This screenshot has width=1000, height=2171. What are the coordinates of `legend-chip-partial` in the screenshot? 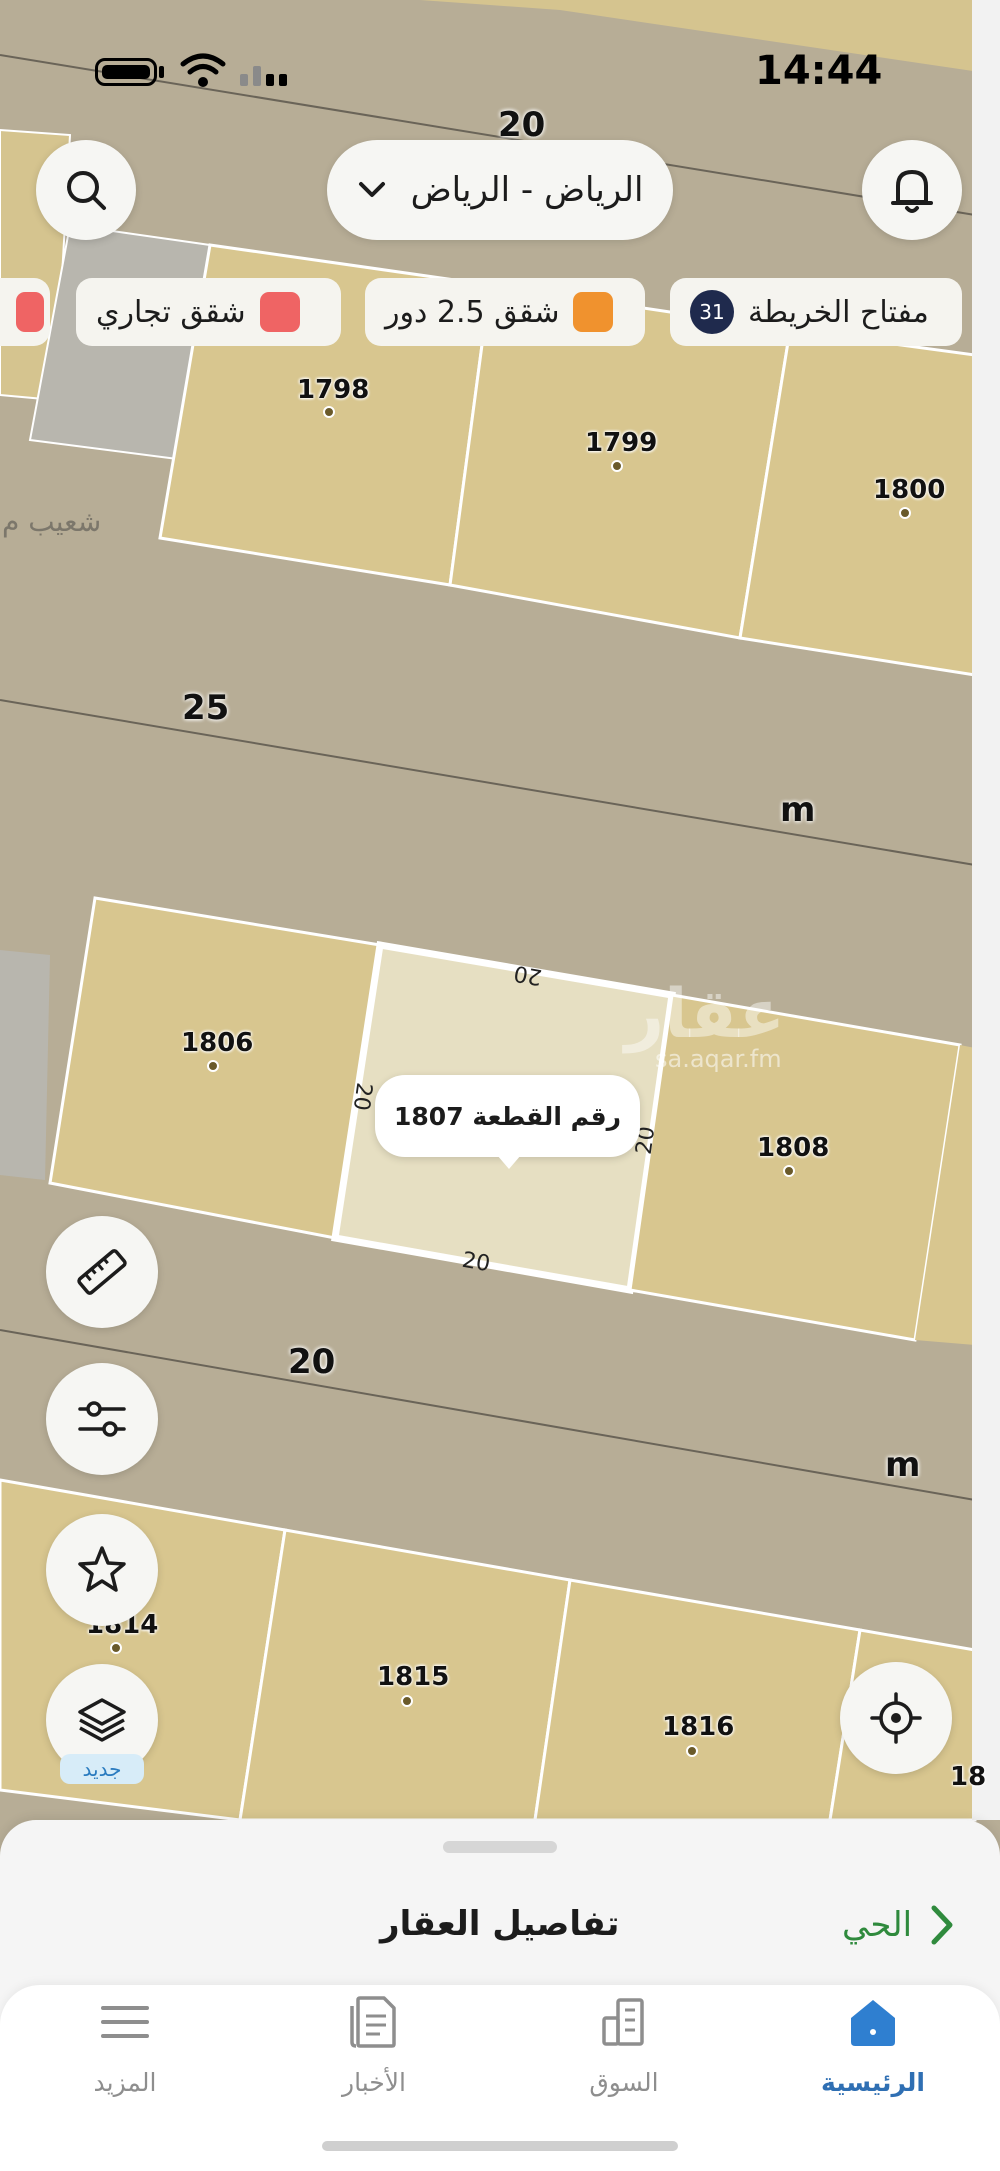 It's located at (25, 312).